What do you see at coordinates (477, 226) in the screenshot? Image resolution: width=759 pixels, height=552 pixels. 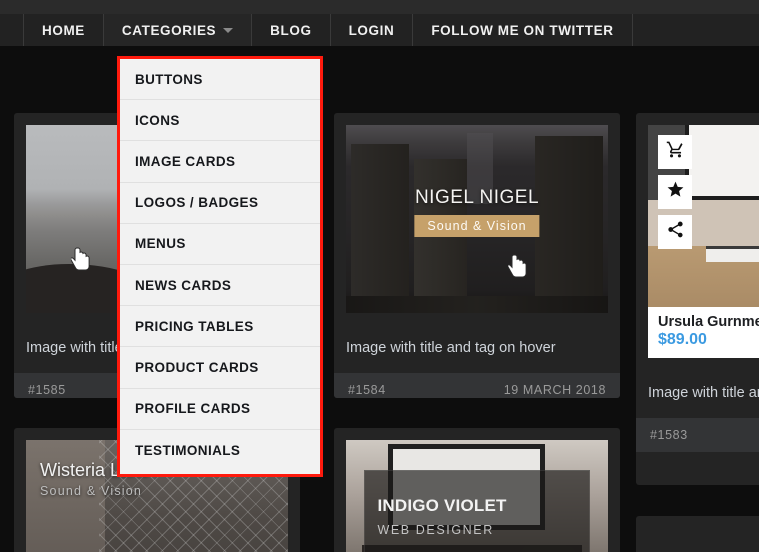 I see `hover-tag: Sound & Vision` at bounding box center [477, 226].